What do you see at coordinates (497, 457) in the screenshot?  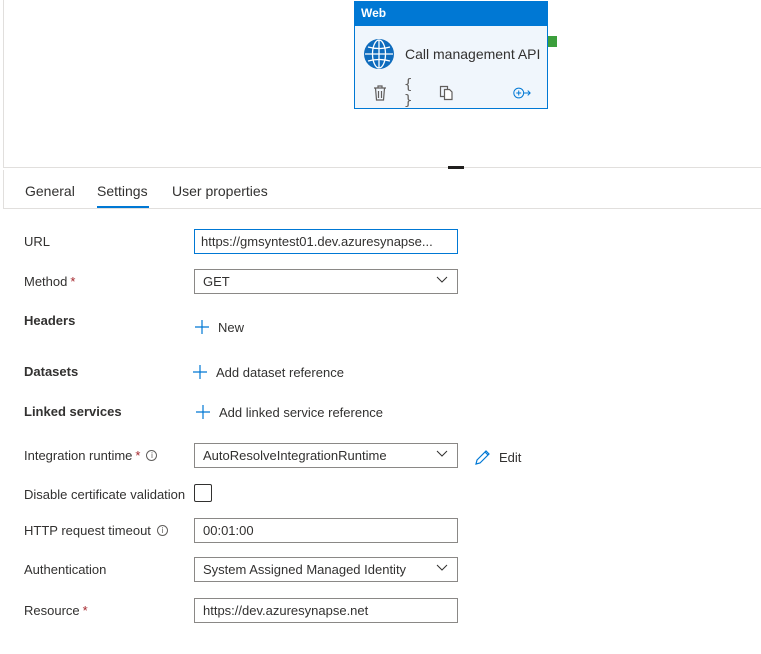 I see `edit-integration-runtime-button: Edit` at bounding box center [497, 457].